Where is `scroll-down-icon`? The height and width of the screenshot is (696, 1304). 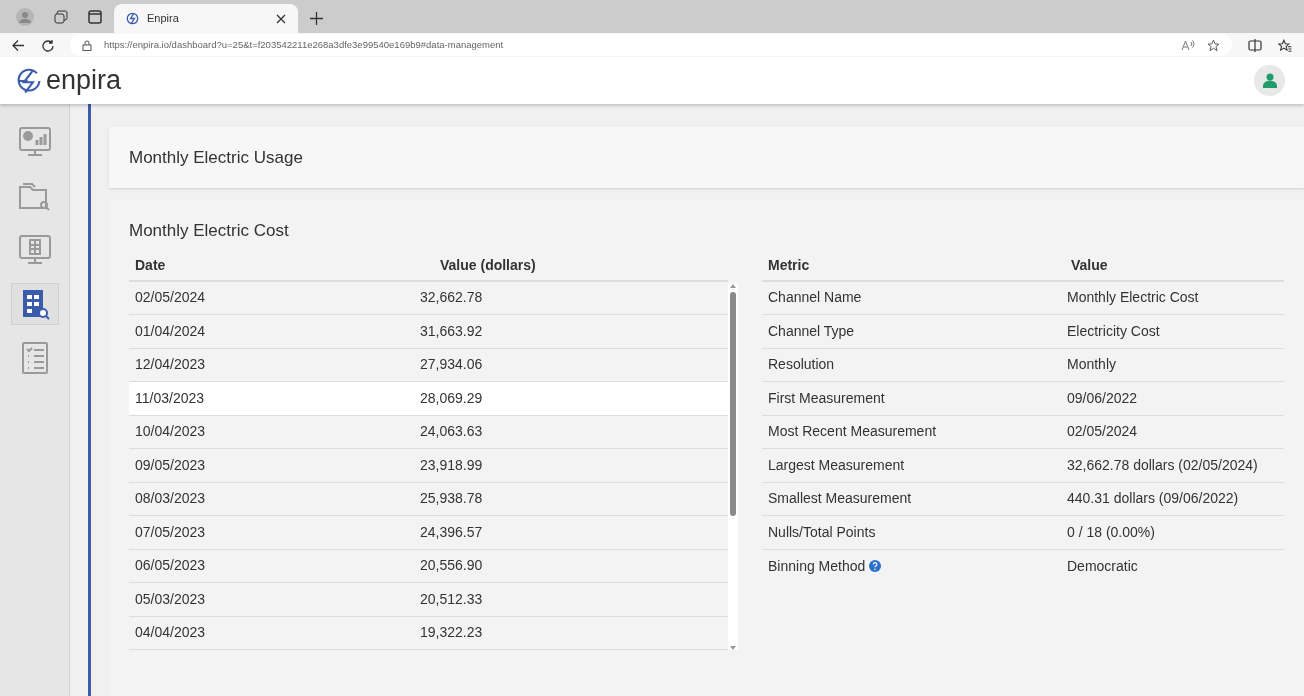
scroll-down-icon is located at coordinates (733, 648).